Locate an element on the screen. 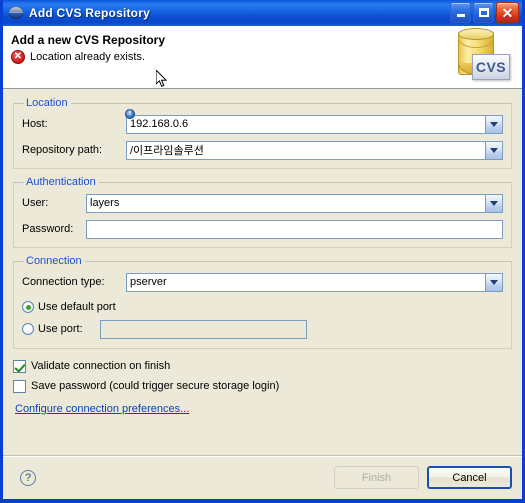 This screenshot has width=525, height=503. close-button: ✕ is located at coordinates (507, 12).